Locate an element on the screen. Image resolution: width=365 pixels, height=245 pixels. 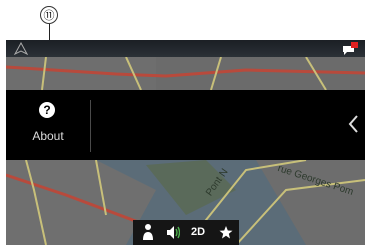
bottom-bar: 2D is located at coordinates (186, 232).